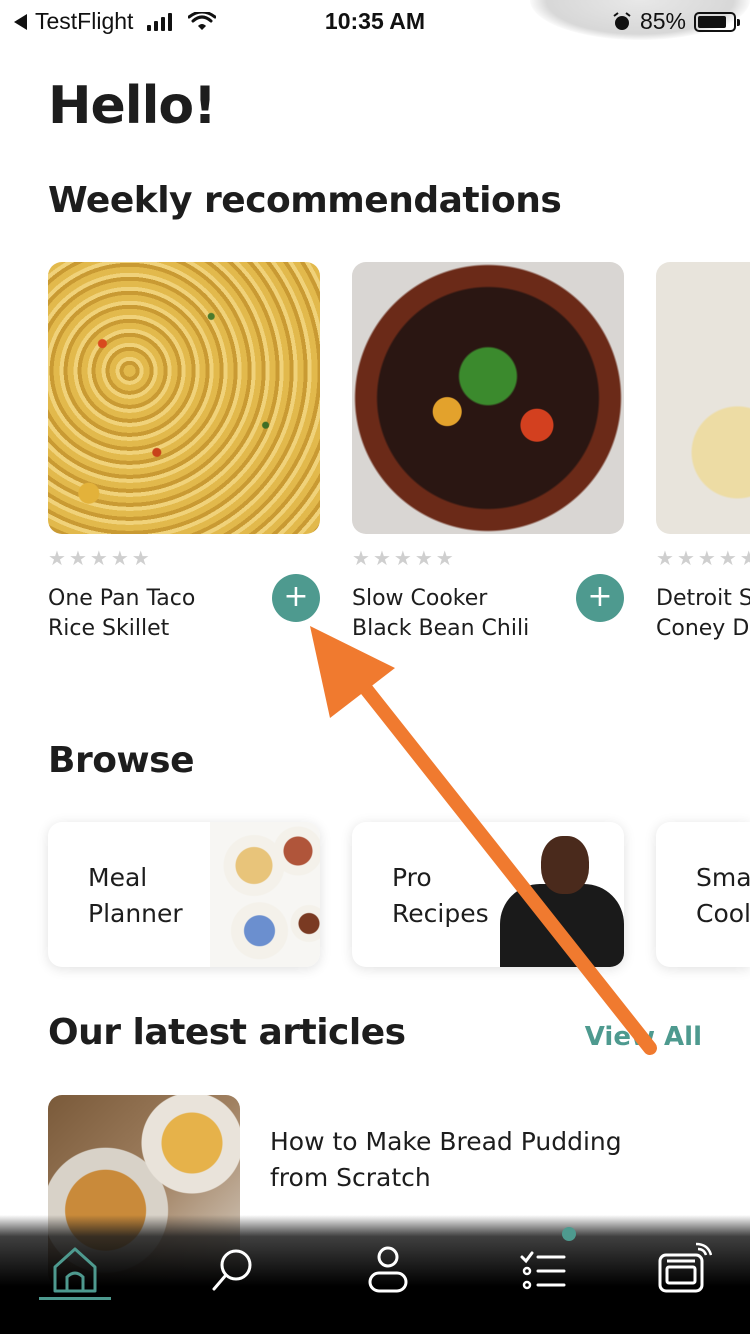  I want to click on alarm-icon, so click(622, 20).